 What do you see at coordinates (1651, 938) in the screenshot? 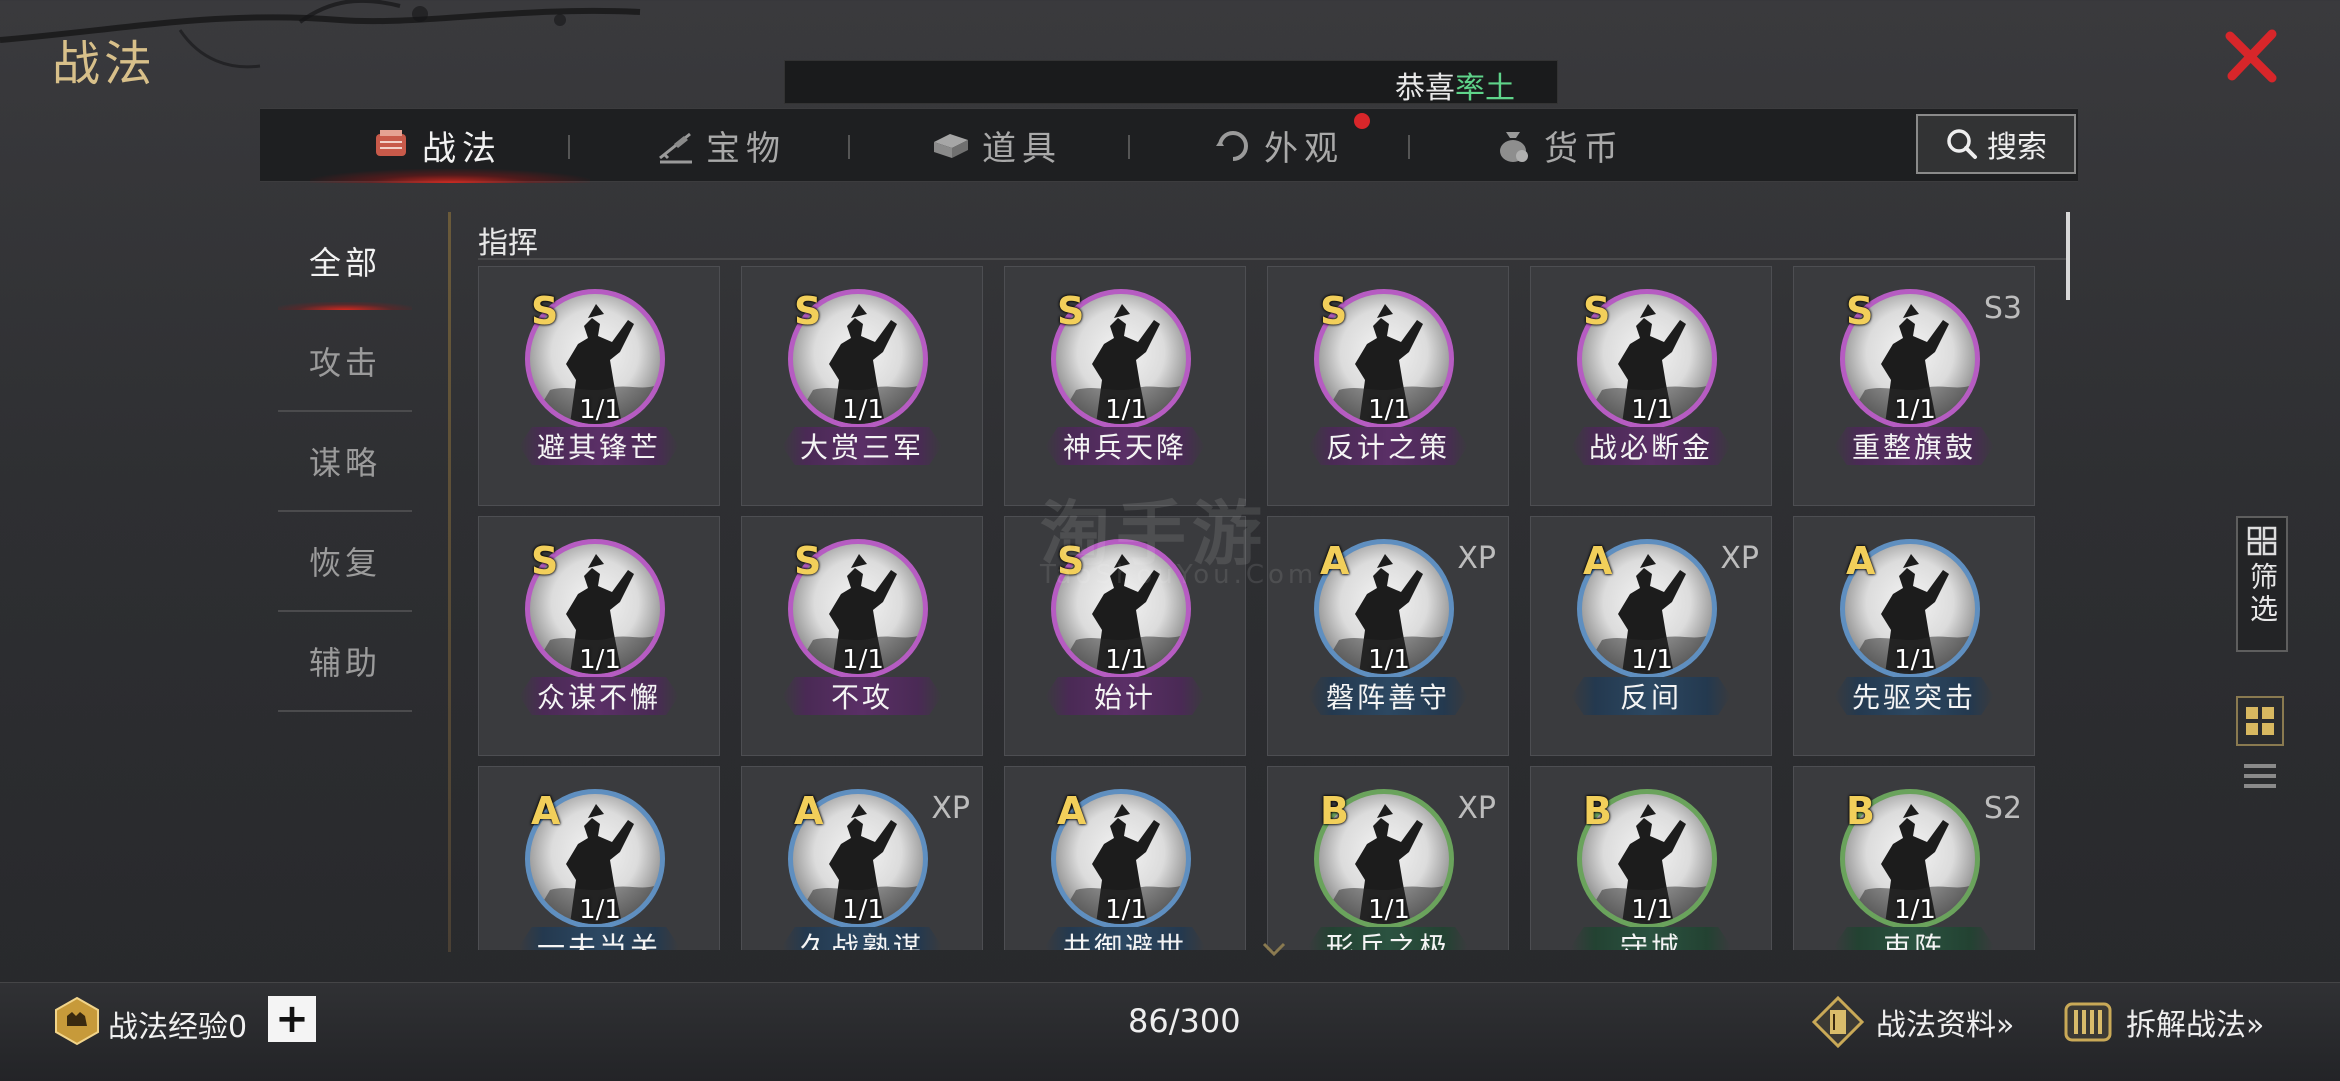
I see `skill-name: 守城` at bounding box center [1651, 938].